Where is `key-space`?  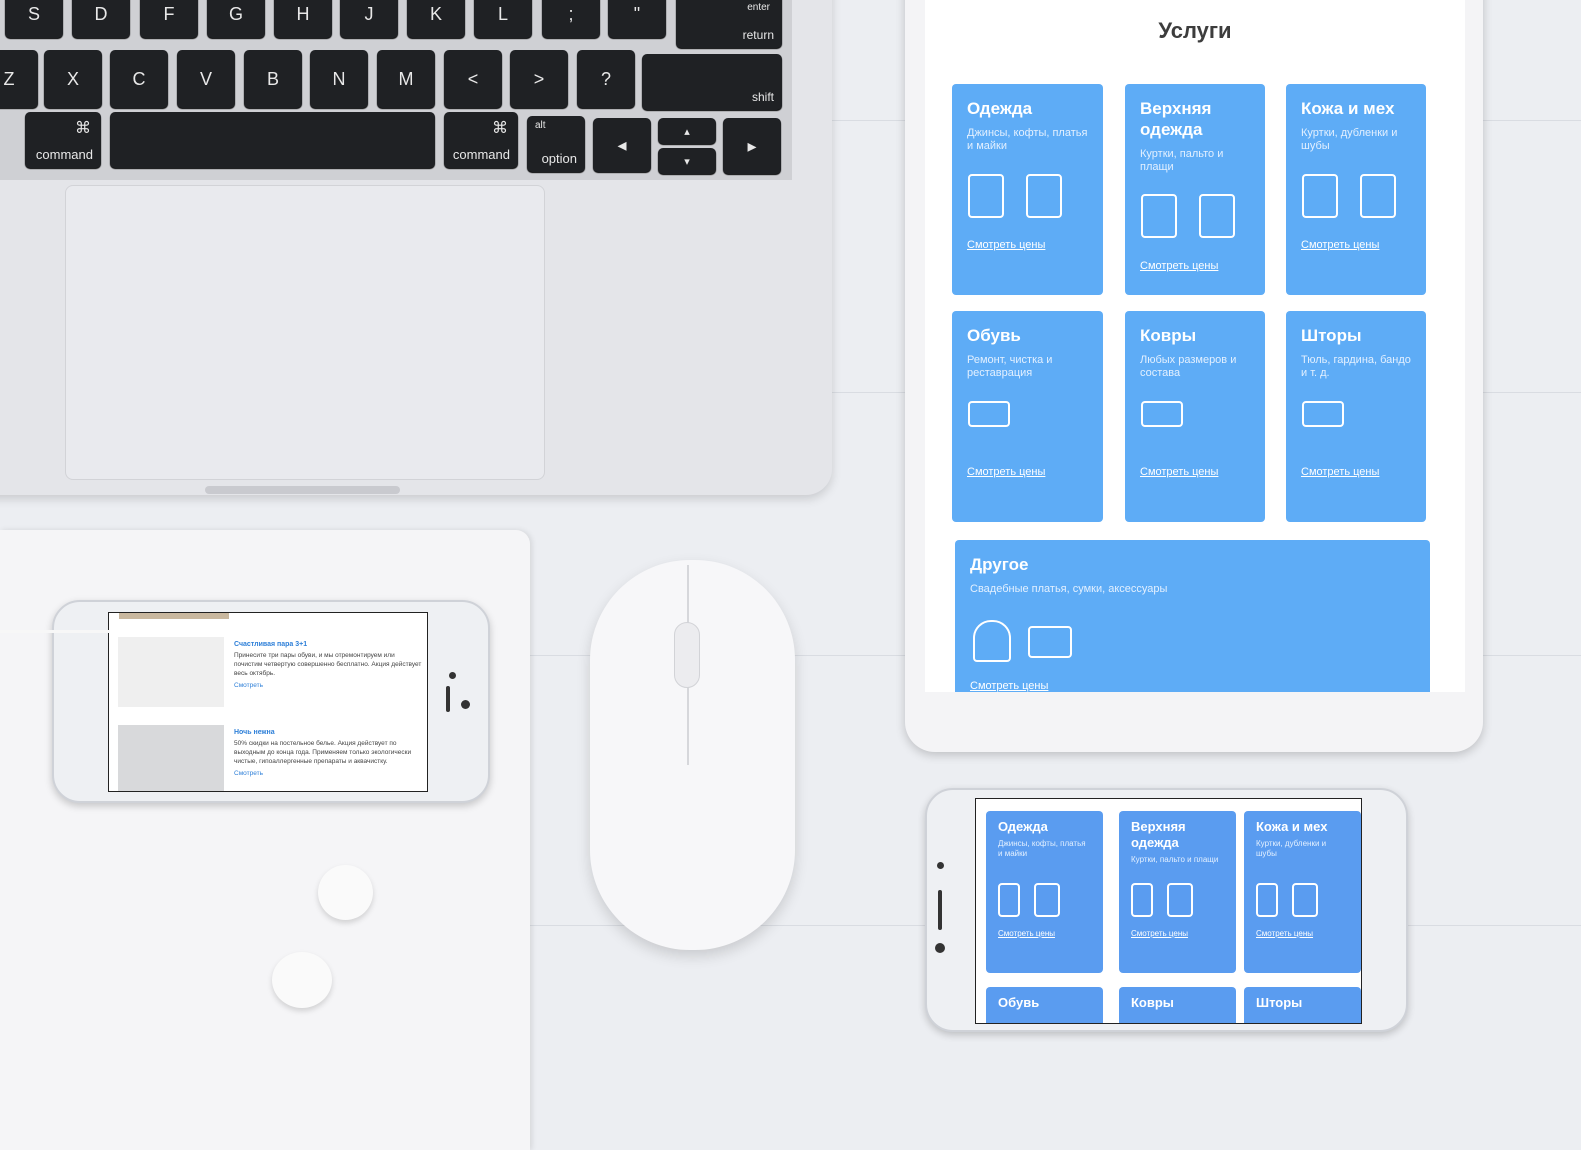 key-space is located at coordinates (272, 140).